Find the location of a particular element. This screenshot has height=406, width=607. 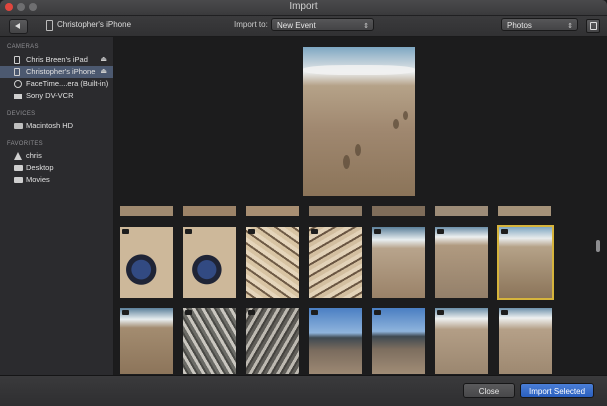

preview-wave is located at coordinates (359, 70).